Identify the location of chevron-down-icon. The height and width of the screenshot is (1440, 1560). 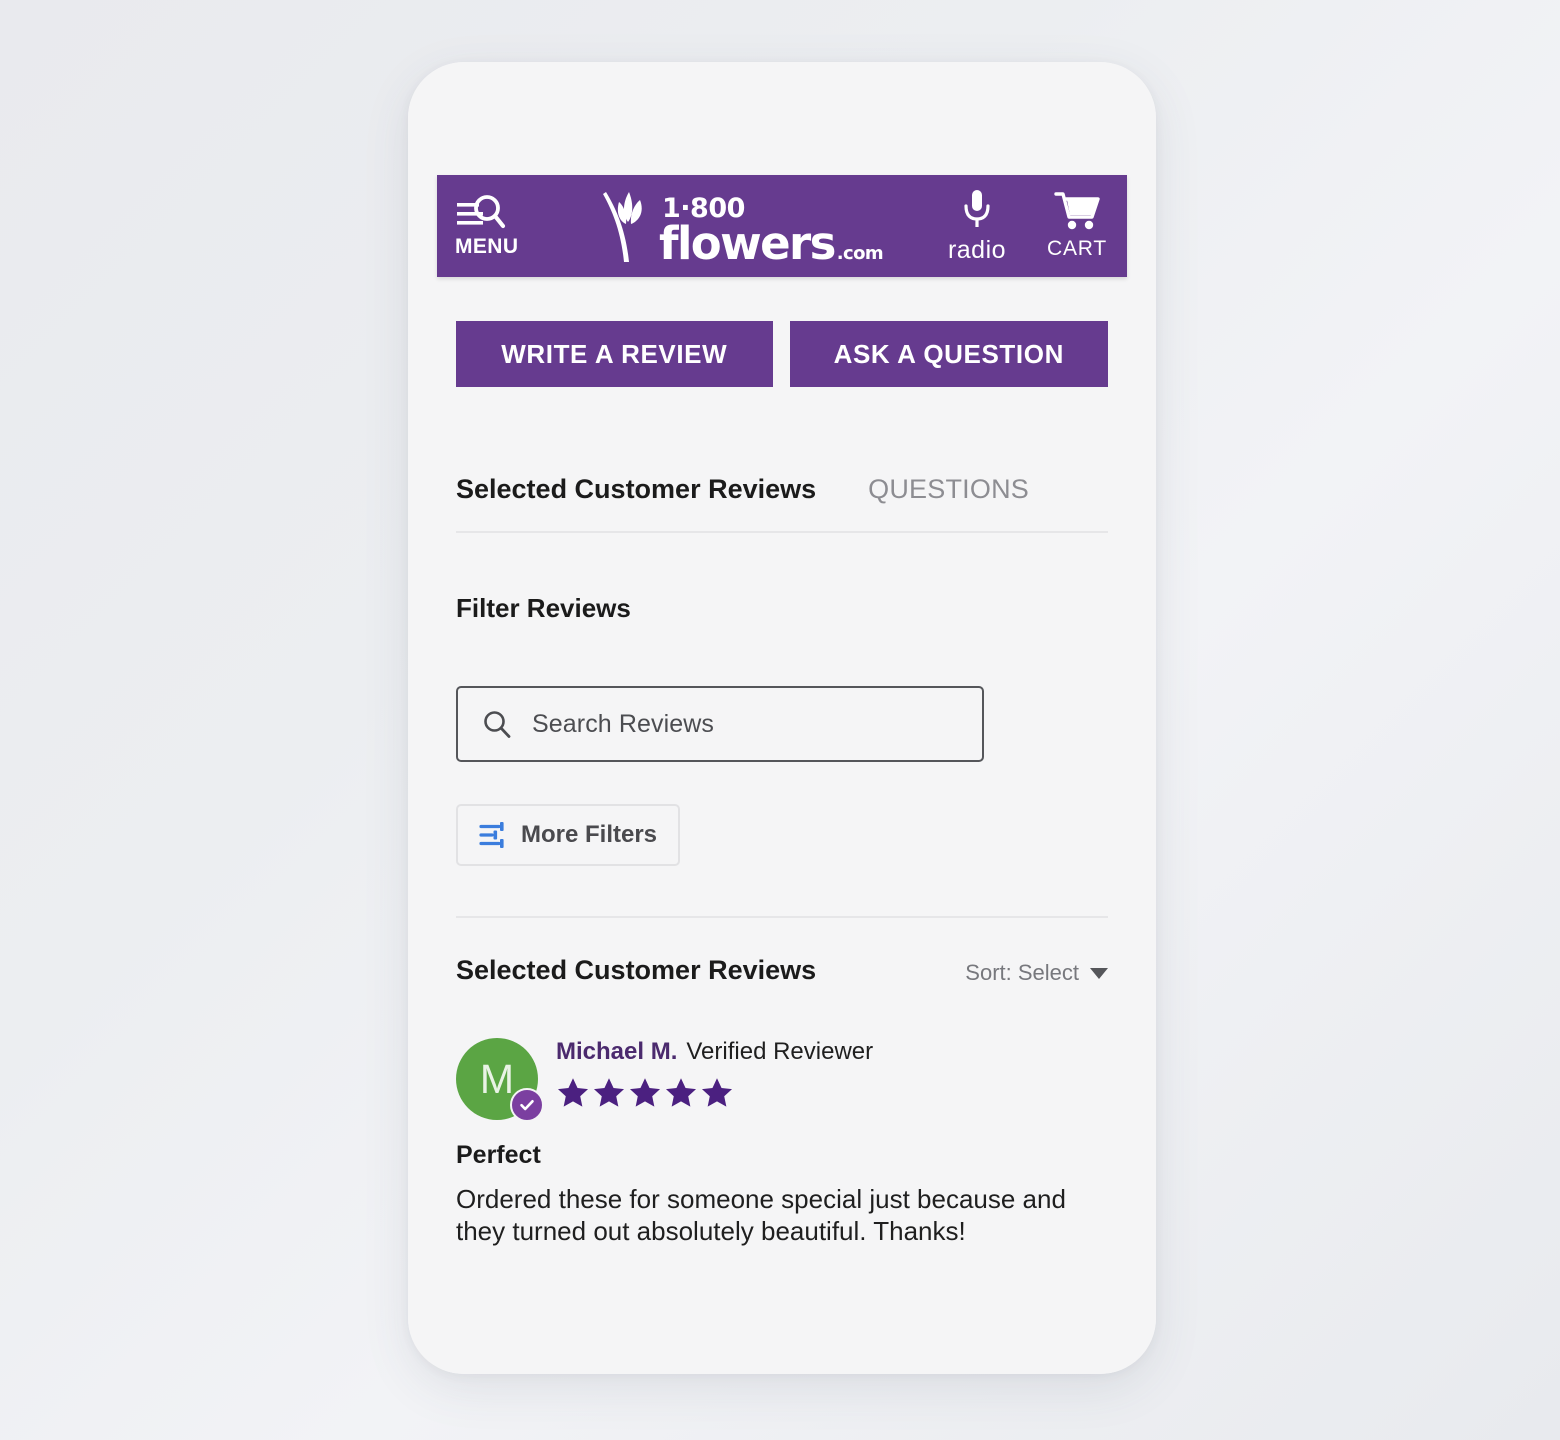
(1099, 973).